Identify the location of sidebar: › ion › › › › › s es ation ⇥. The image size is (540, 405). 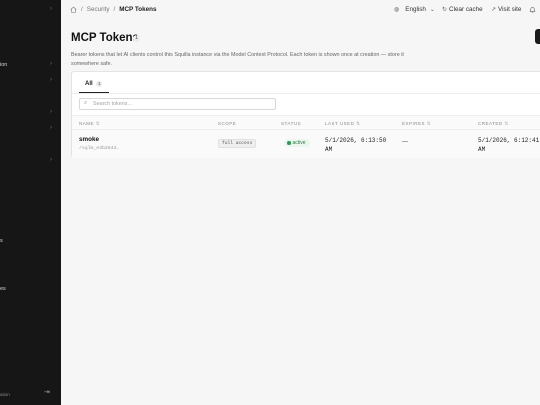
(30, 202).